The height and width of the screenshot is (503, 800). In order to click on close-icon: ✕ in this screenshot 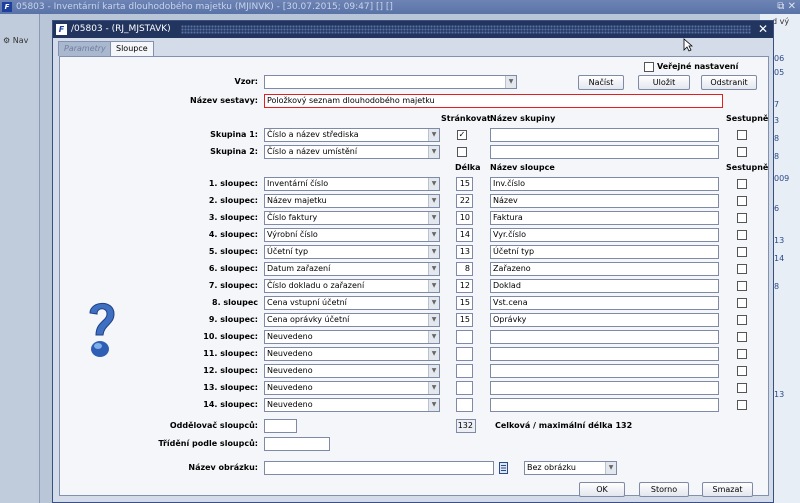, I will do `click(763, 29)`.